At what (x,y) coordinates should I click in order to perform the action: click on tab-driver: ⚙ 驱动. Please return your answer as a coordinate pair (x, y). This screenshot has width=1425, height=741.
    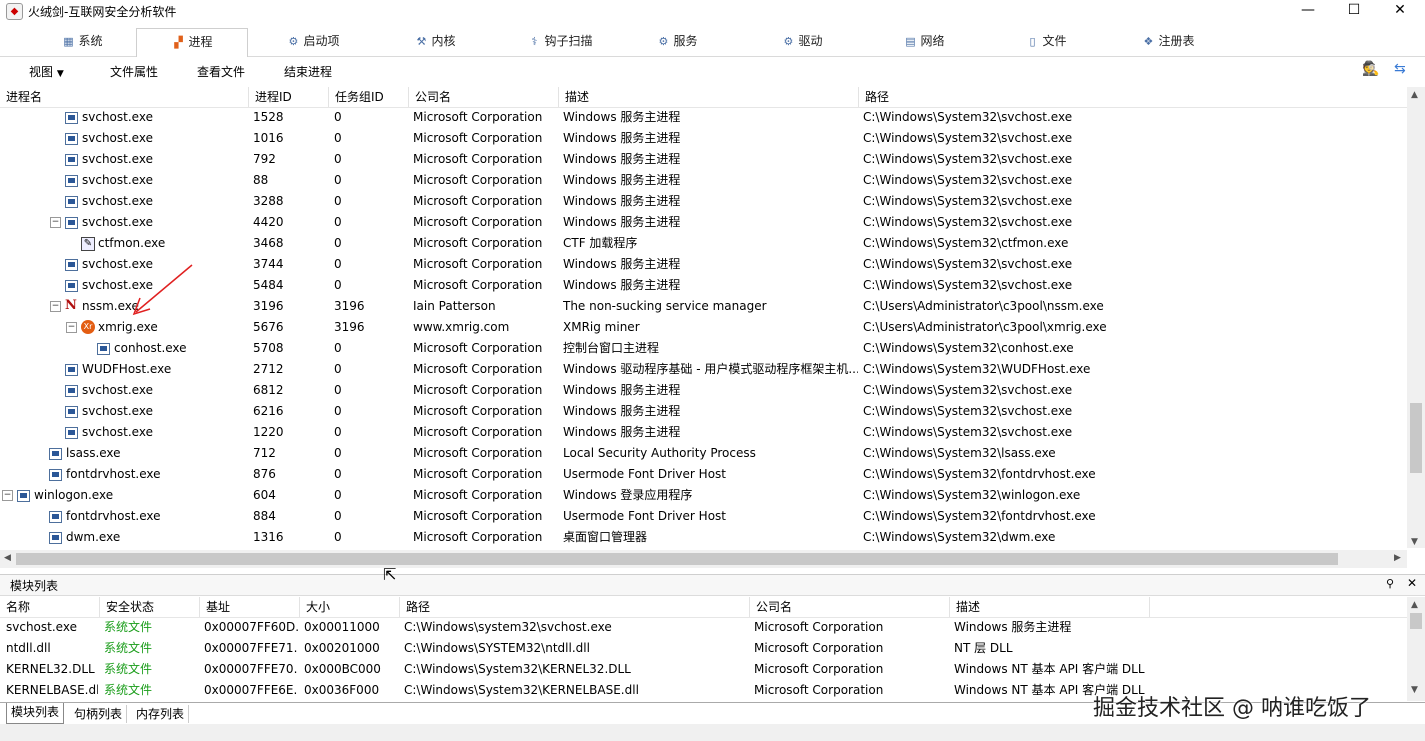
    Looking at the image, I should click on (802, 40).